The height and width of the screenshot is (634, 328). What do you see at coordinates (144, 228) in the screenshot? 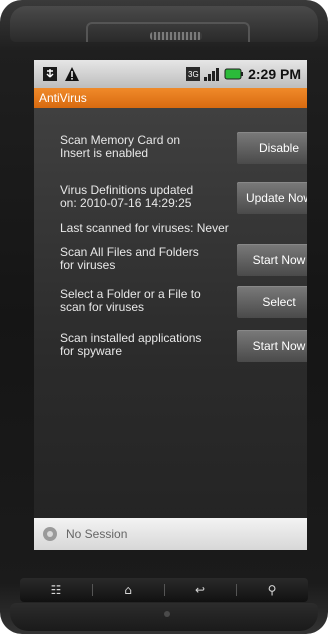
I see `last-scanned-text: Last scanned for viruses: Never` at bounding box center [144, 228].